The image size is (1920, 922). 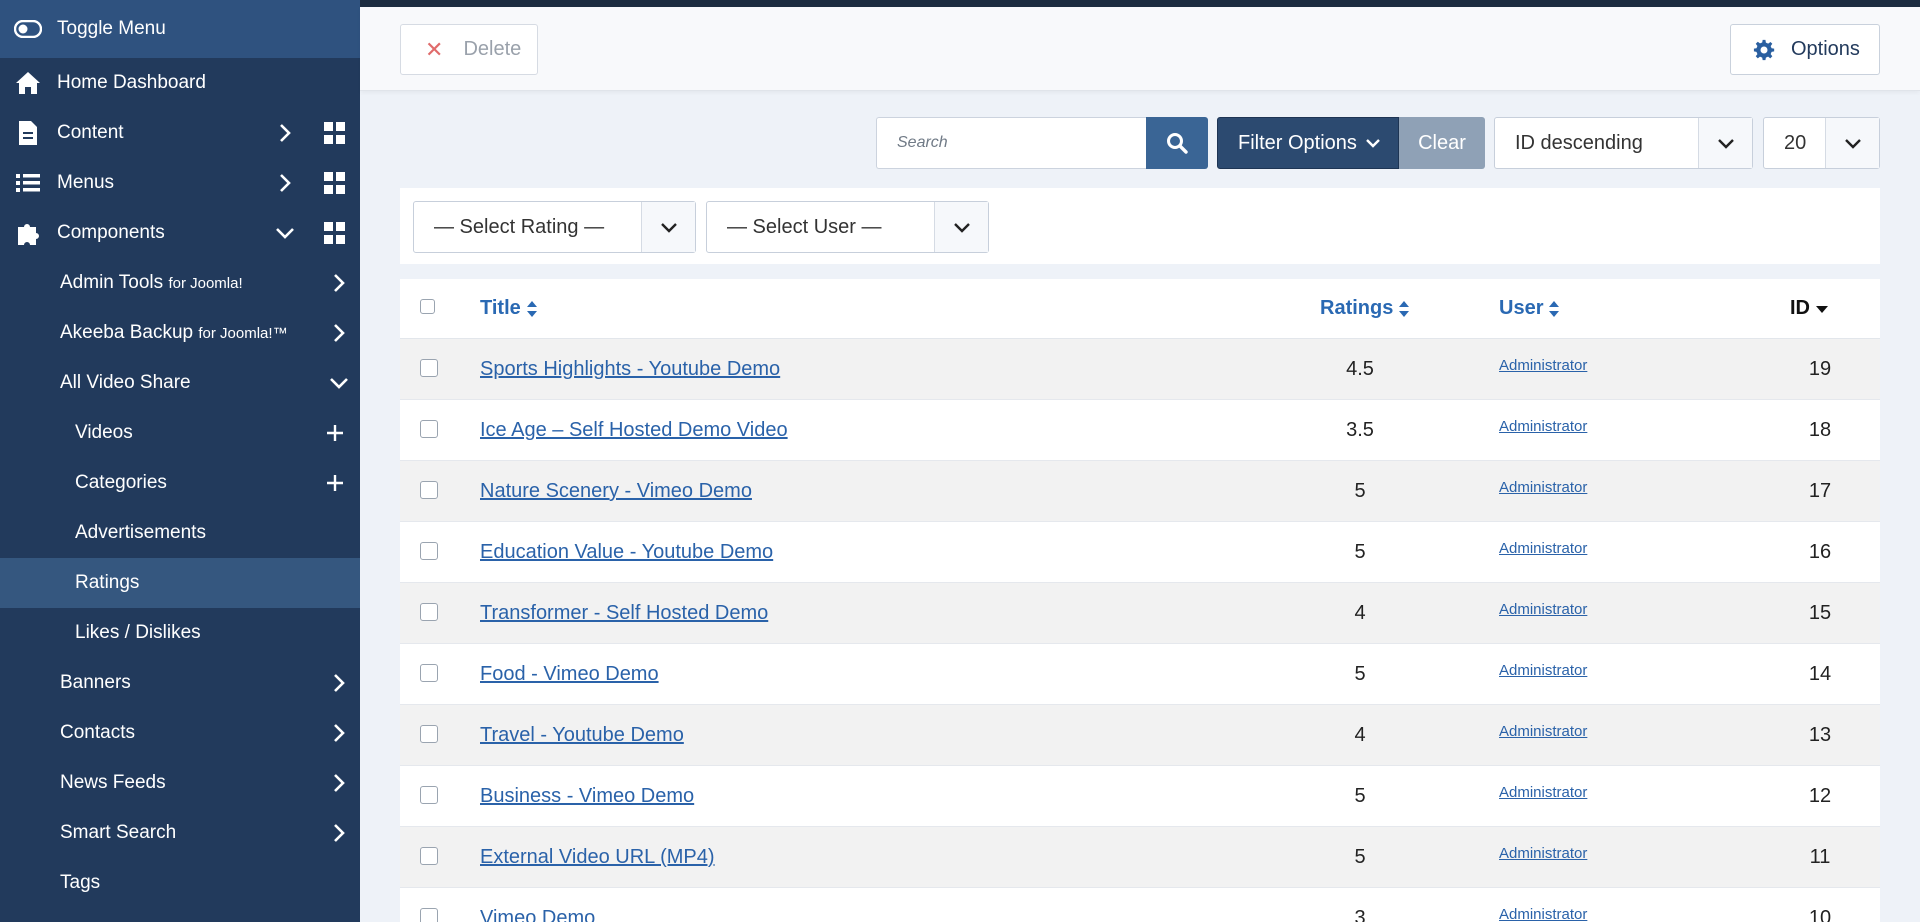 What do you see at coordinates (125, 382) in the screenshot?
I see `sidebar-item-label: All Video Share` at bounding box center [125, 382].